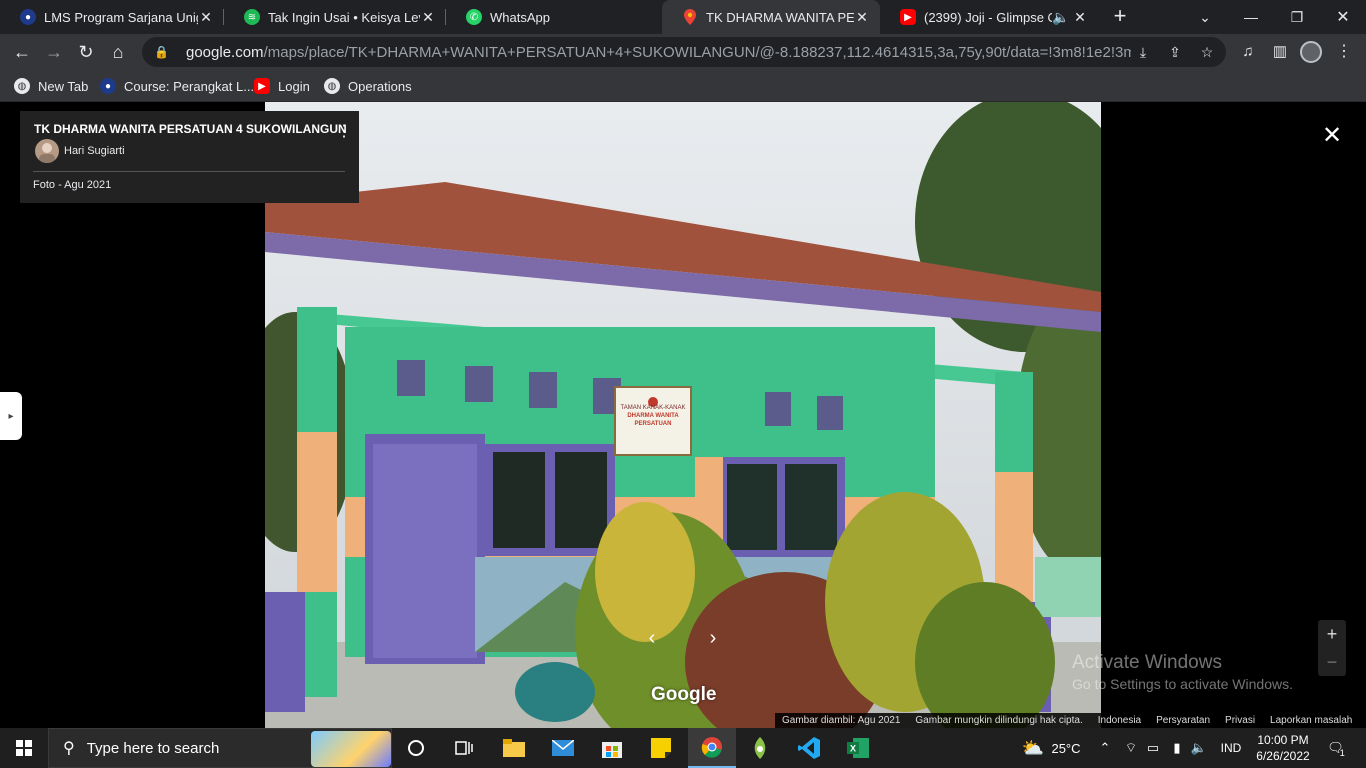 Image resolution: width=1366 pixels, height=768 pixels. What do you see at coordinates (1060, 17) in the screenshot?
I see `speaker-icon: 🔈` at bounding box center [1060, 17].